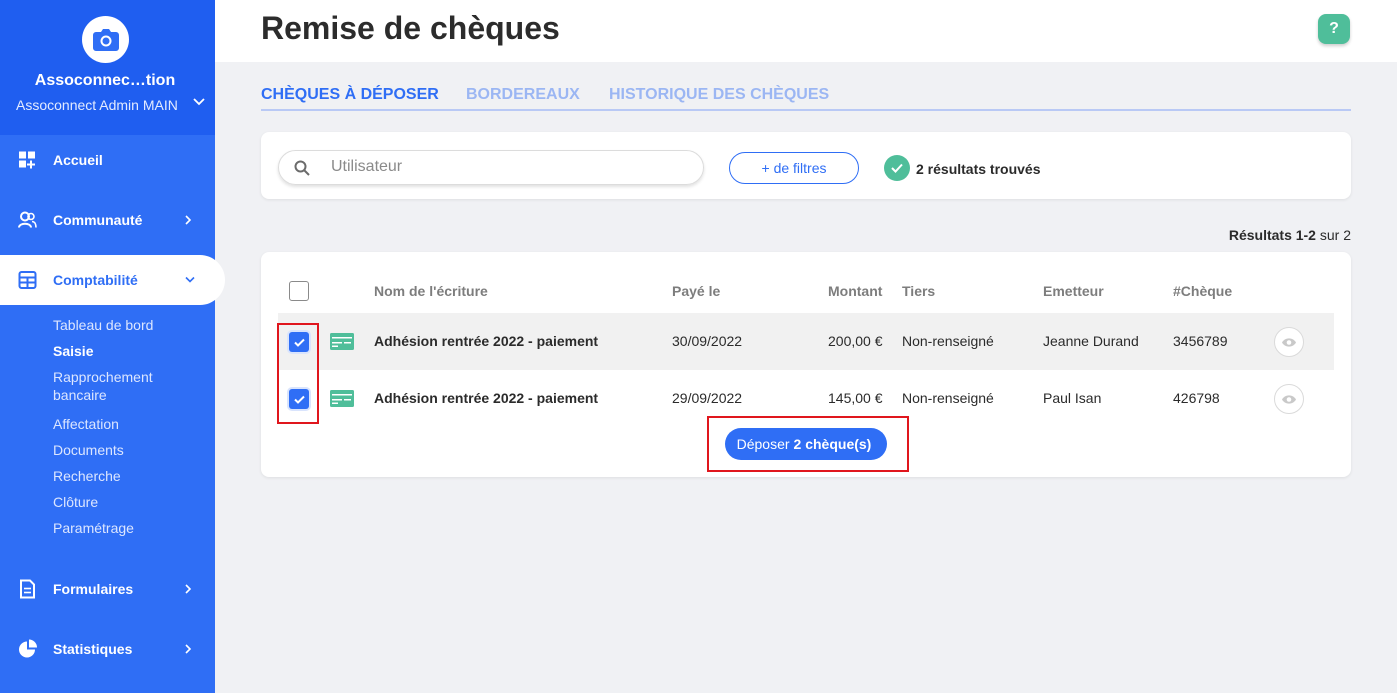  Describe the element at coordinates (27, 160) in the screenshot. I see `dashboard-icon` at that location.